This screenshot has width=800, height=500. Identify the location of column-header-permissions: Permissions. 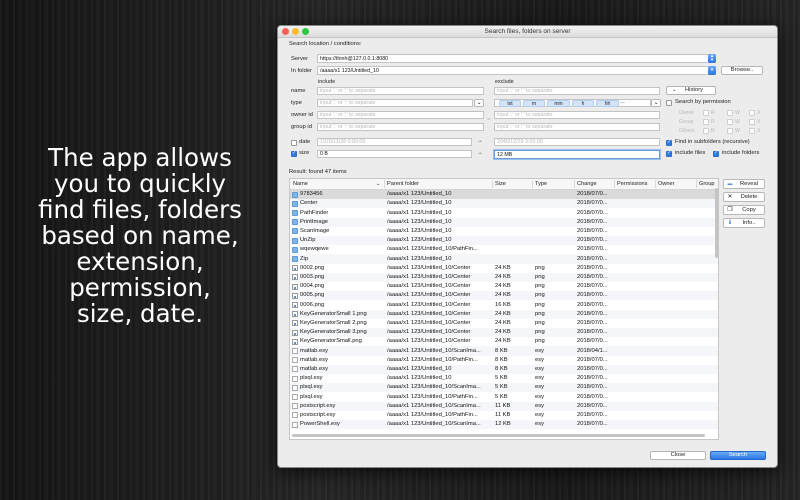
(632, 184).